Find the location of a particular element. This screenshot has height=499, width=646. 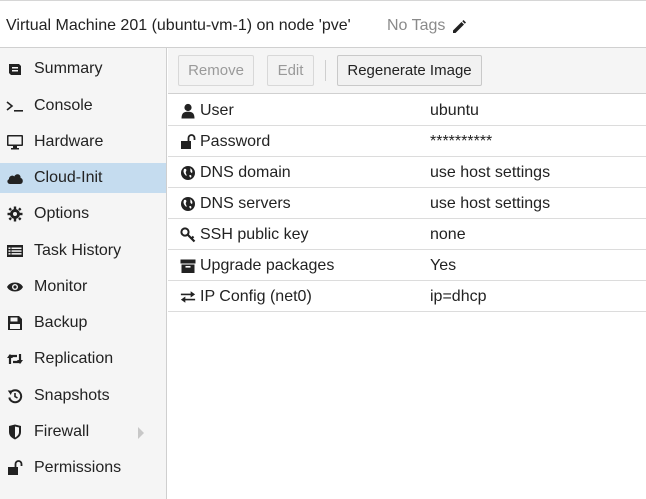

setting-value: none is located at coordinates (448, 234).